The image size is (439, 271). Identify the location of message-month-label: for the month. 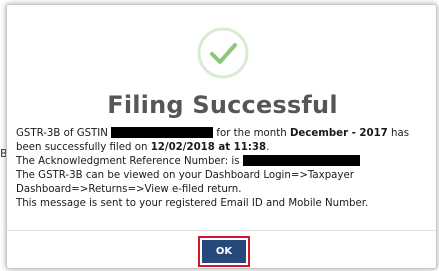
(251, 133).